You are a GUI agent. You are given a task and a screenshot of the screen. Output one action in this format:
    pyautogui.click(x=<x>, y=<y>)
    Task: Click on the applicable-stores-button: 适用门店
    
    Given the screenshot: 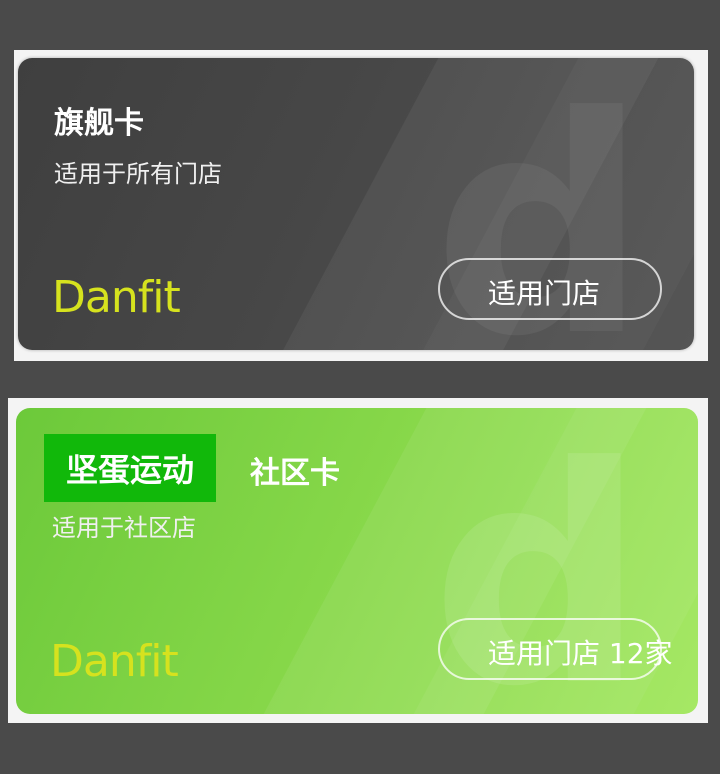 What is the action you would take?
    pyautogui.click(x=550, y=289)
    